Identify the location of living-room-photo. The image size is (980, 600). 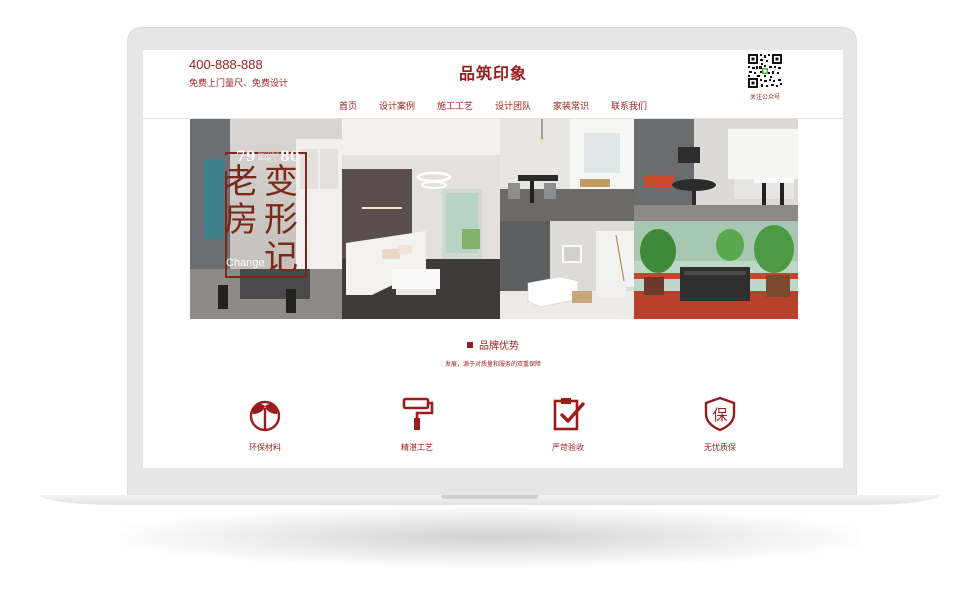
(421, 219).